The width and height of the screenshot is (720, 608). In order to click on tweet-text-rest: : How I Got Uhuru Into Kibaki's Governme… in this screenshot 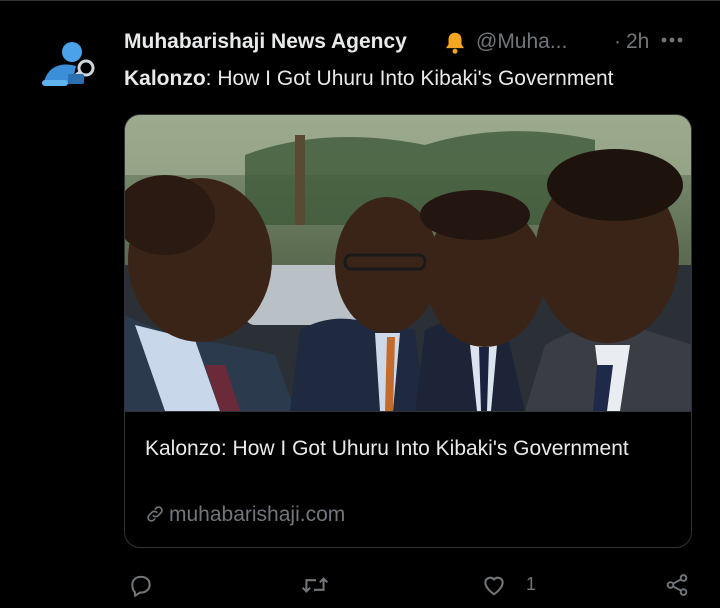, I will do `click(409, 78)`.